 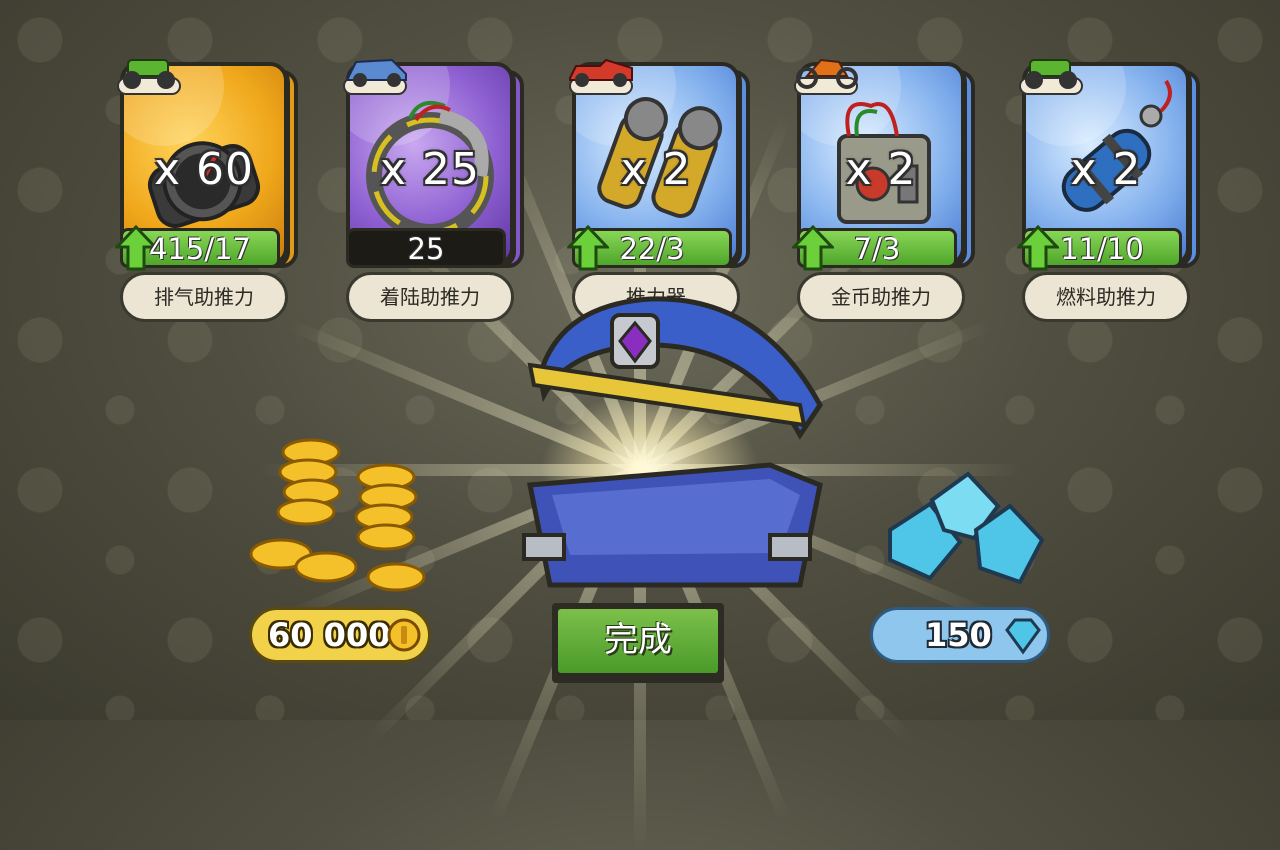 I want to click on booster-card-thruster: x 2 22/3 推力器, so click(x=658, y=190).